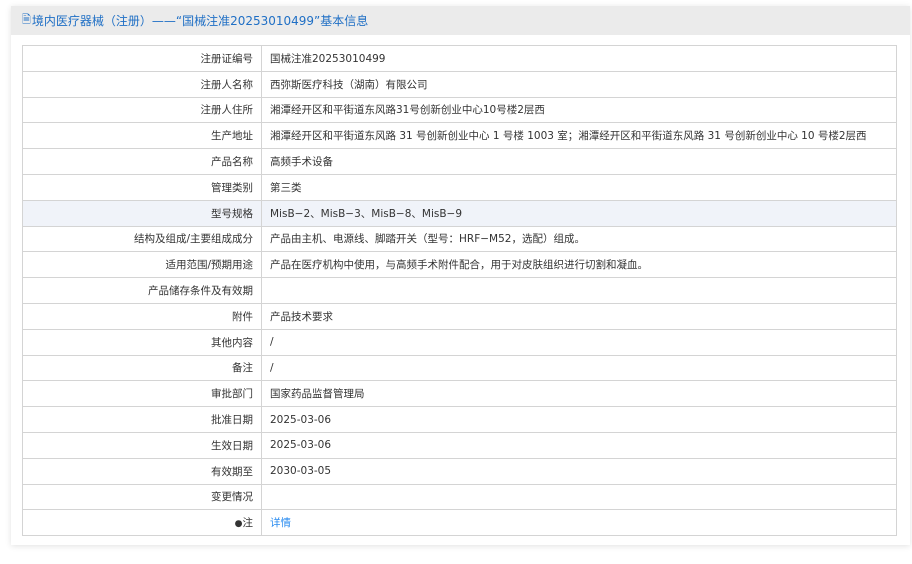  Describe the element at coordinates (579, 161) in the screenshot. I see `row-value: 高频手术设备` at that location.